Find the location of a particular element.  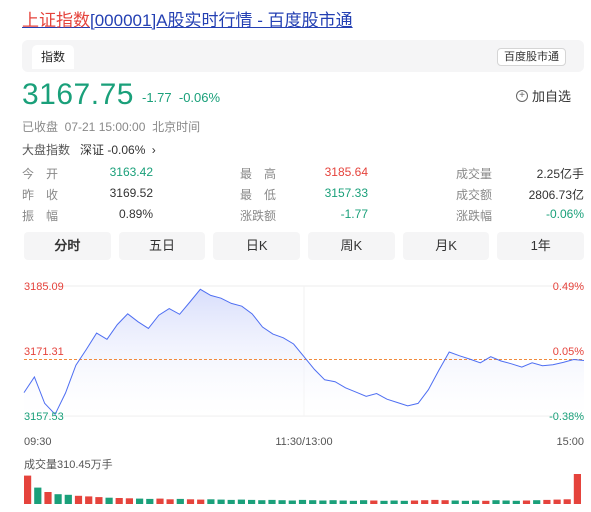

stat-value: -0.06% is located at coordinates (564, 214).